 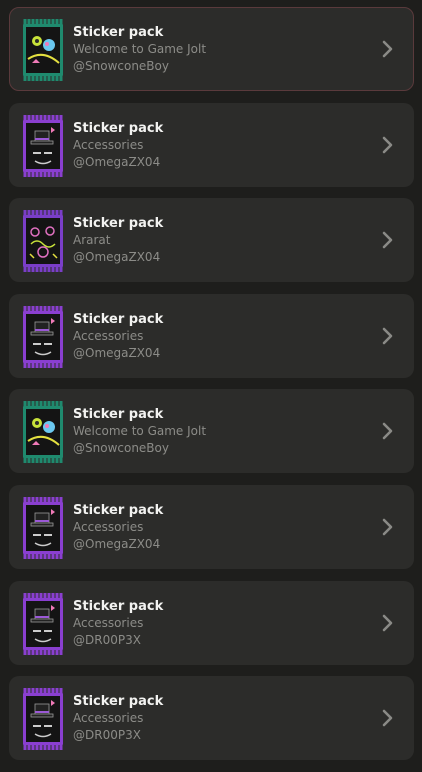 I want to click on sticker-pack-name: Ararat, so click(x=92, y=240).